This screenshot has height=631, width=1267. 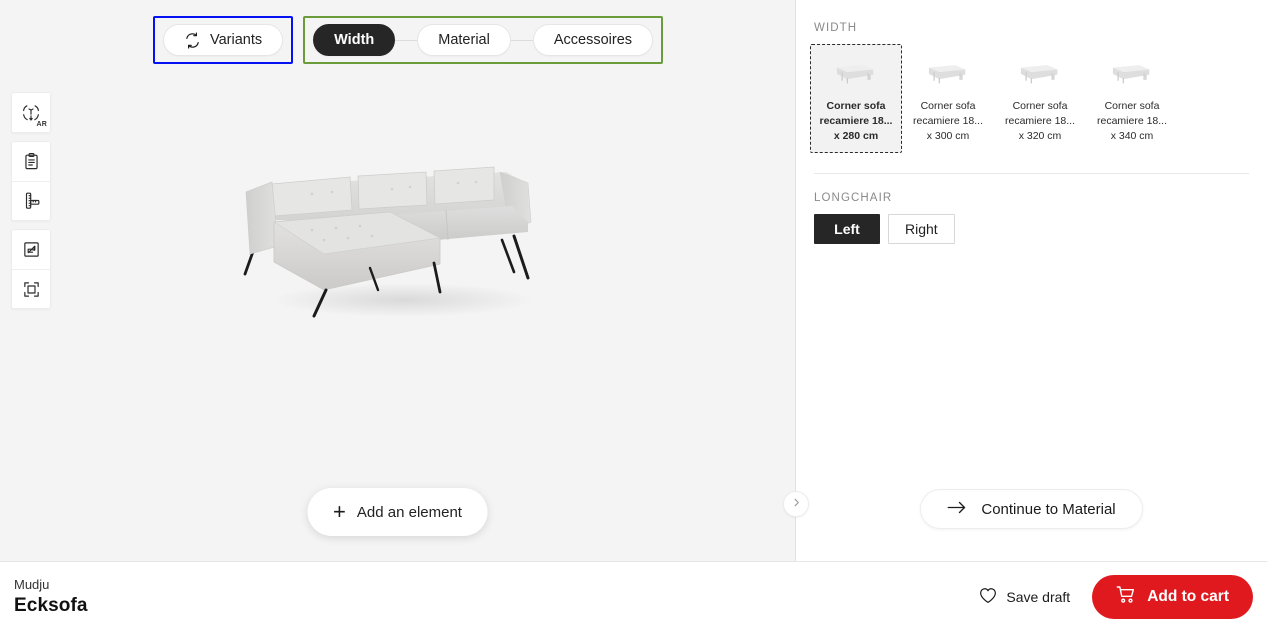 I want to click on panel-collapse-handle, so click(x=796, y=504).